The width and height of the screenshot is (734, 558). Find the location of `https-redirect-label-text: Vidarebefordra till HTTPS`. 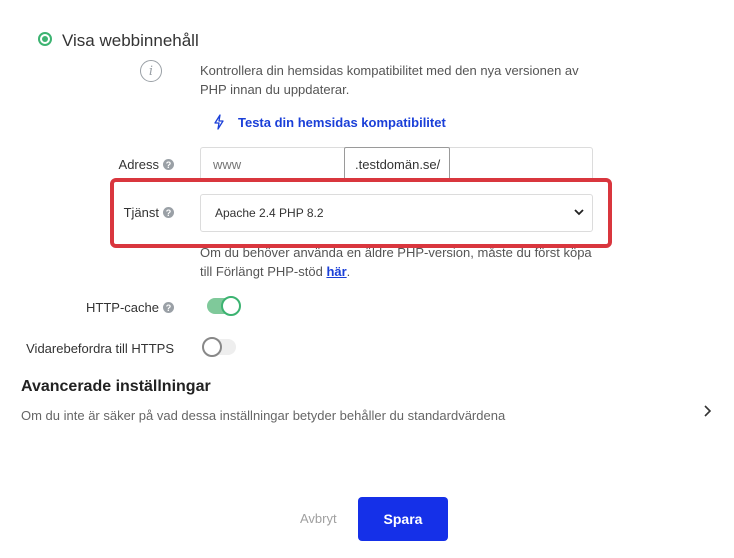

https-redirect-label-text: Vidarebefordra till HTTPS is located at coordinates (100, 348).